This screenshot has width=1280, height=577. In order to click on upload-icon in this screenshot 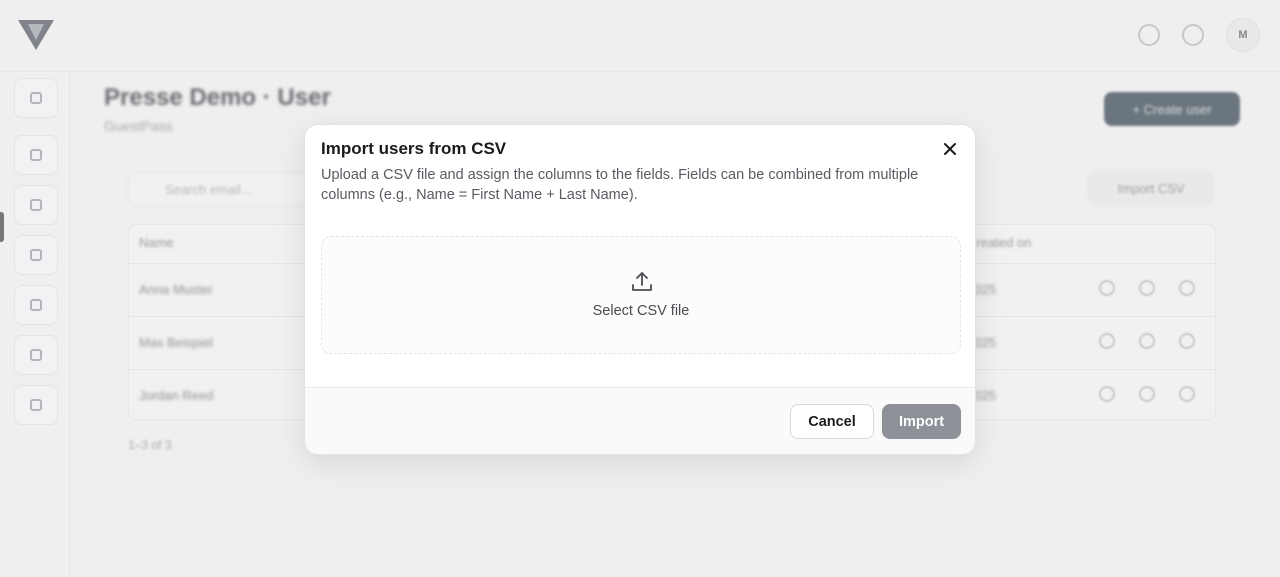, I will do `click(642, 281)`.